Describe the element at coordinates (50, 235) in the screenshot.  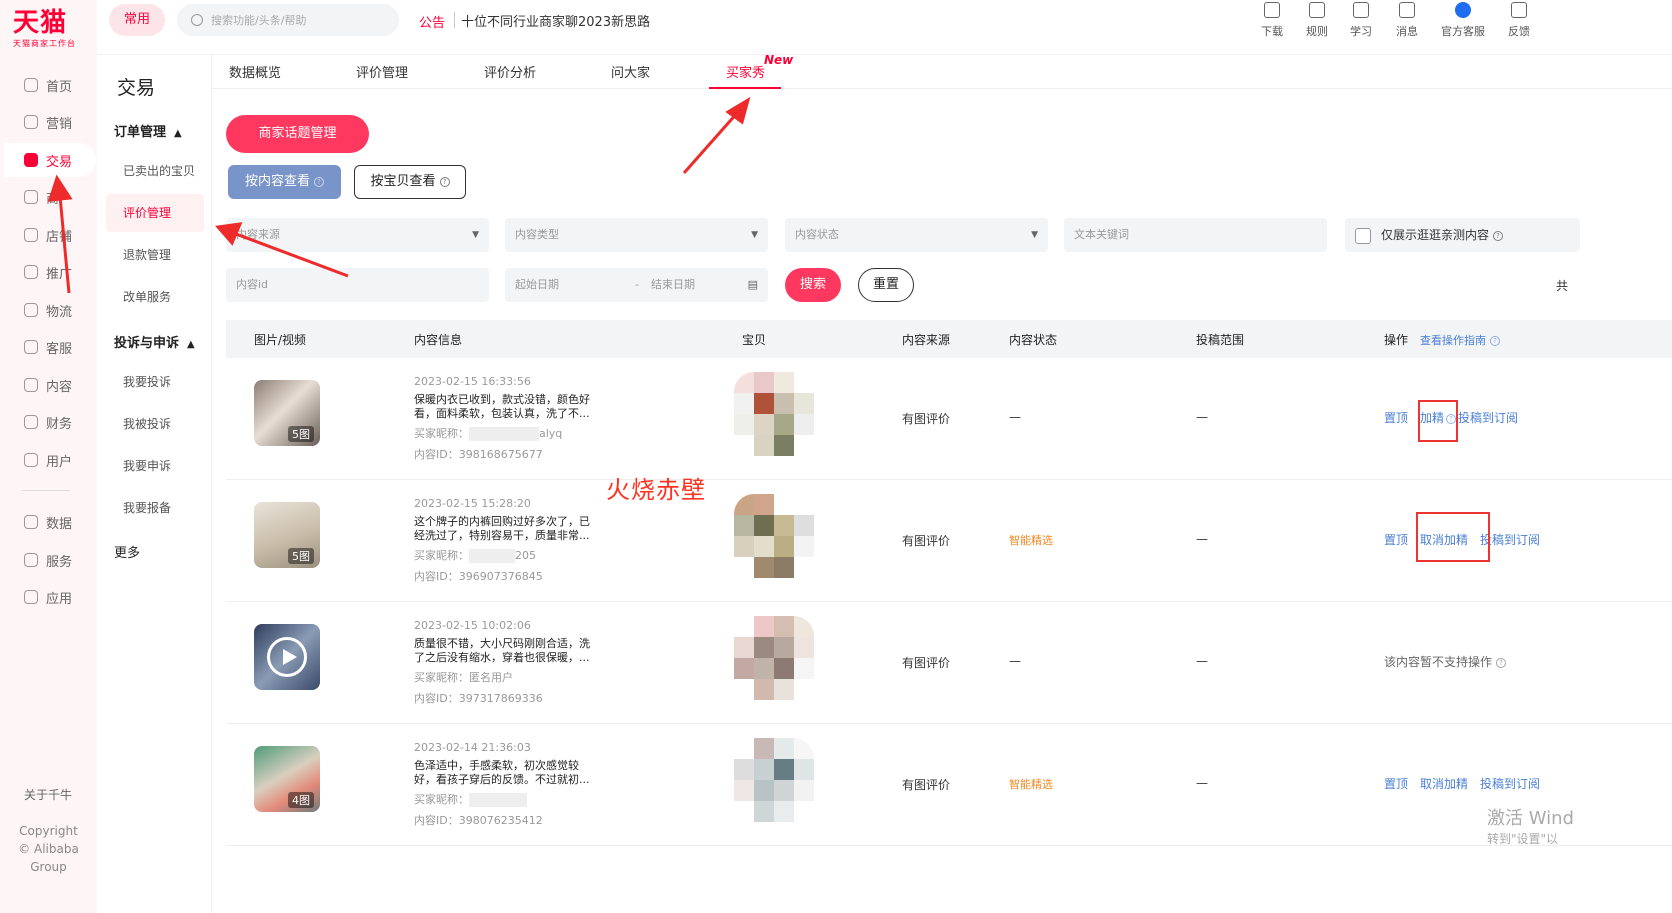
I see `rail-item-store: 店铺` at that location.